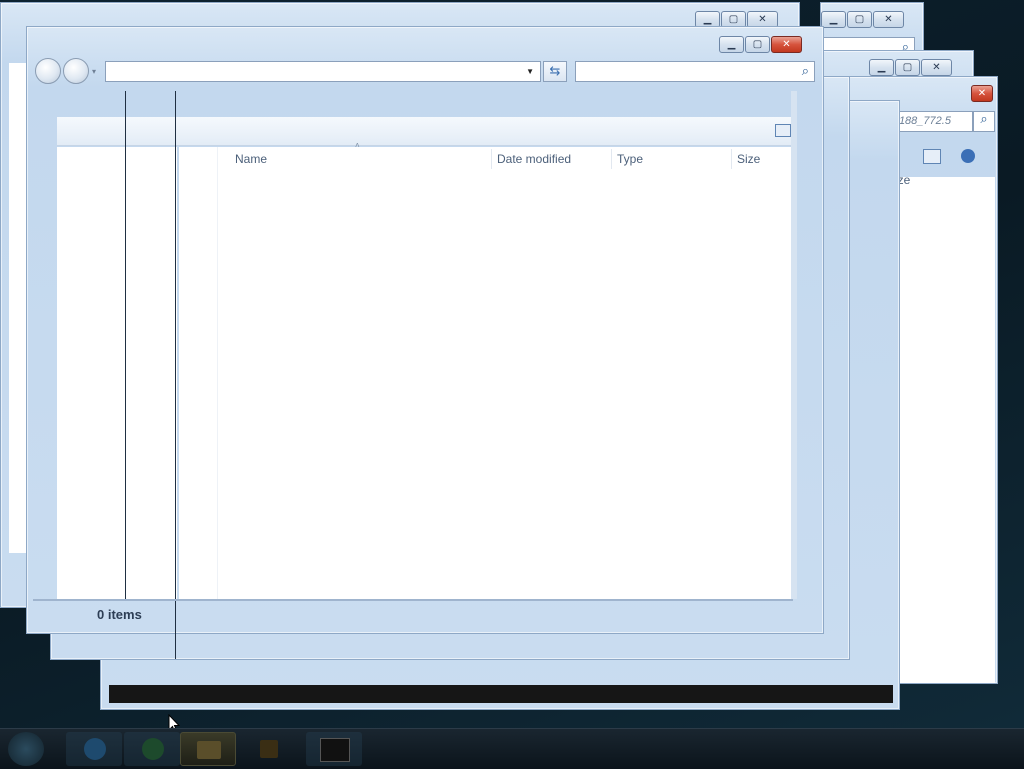 The width and height of the screenshot is (1024, 769). I want to click on address-dropdown-icon: ▼, so click(530, 71).